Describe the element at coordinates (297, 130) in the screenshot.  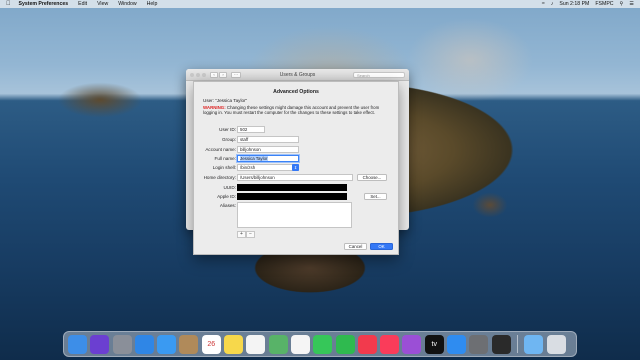
I see `user-id-row: User ID: 502` at that location.